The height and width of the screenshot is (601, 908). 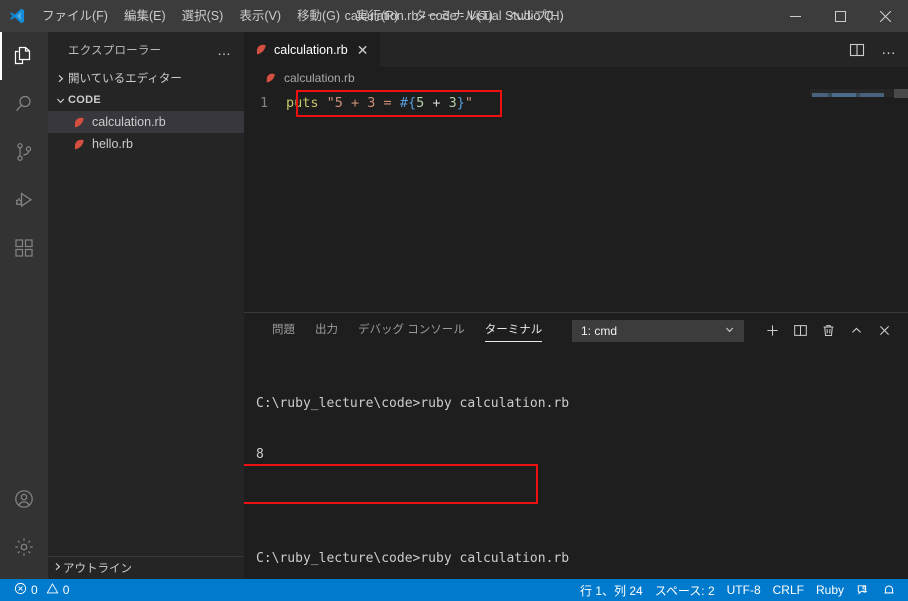 I want to click on file-item-hello-rb: hello.rb, so click(x=146, y=144).